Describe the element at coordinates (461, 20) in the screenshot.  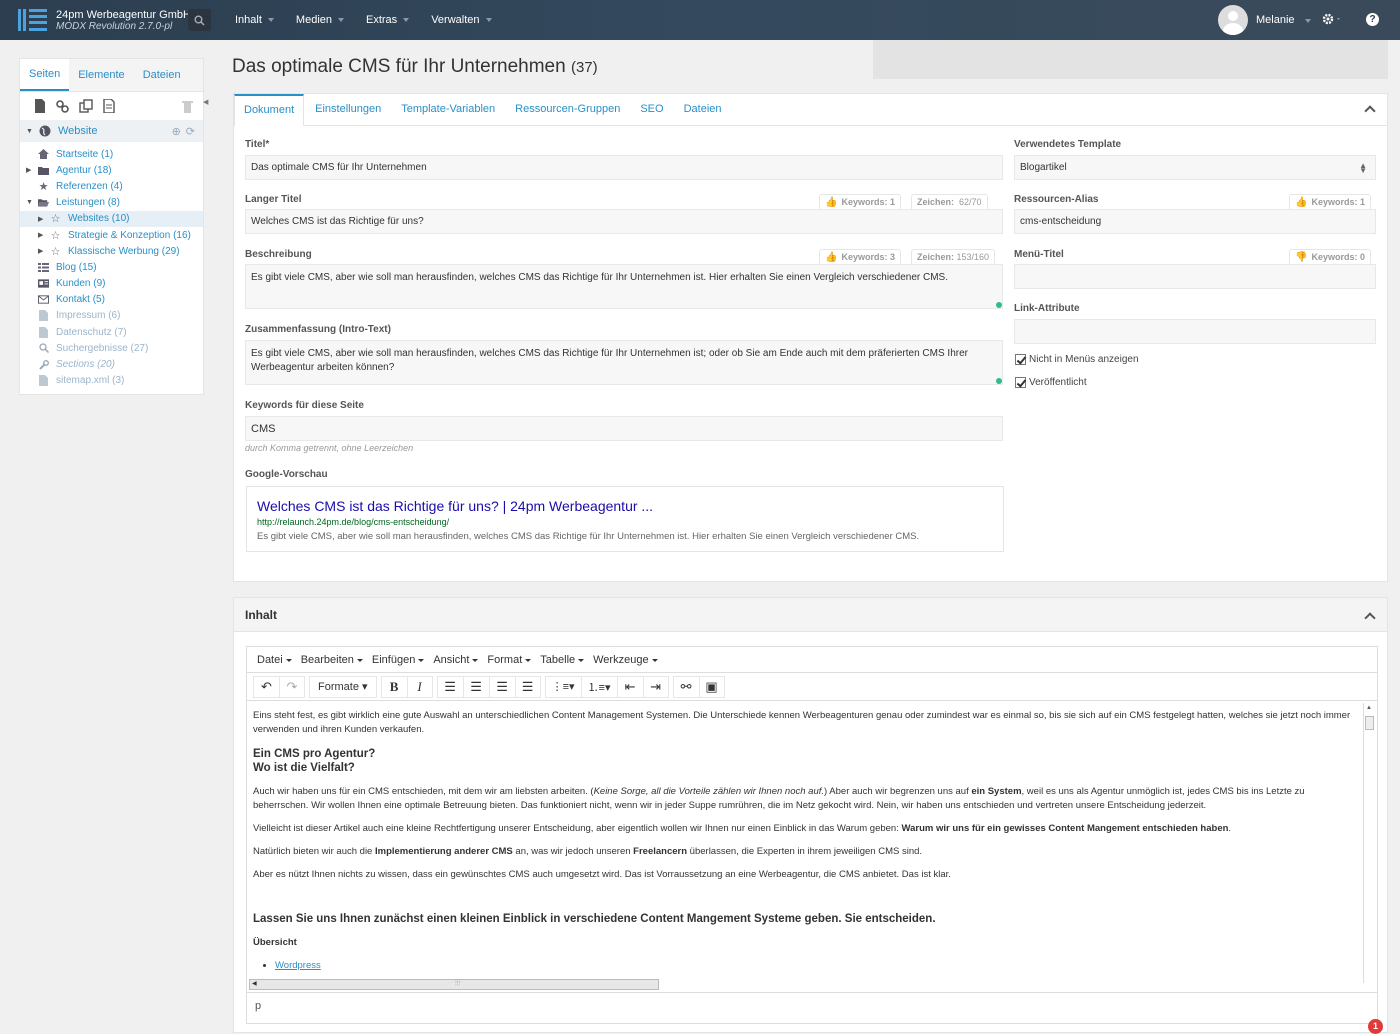
I see `nav-verwalten: Verwalten` at that location.